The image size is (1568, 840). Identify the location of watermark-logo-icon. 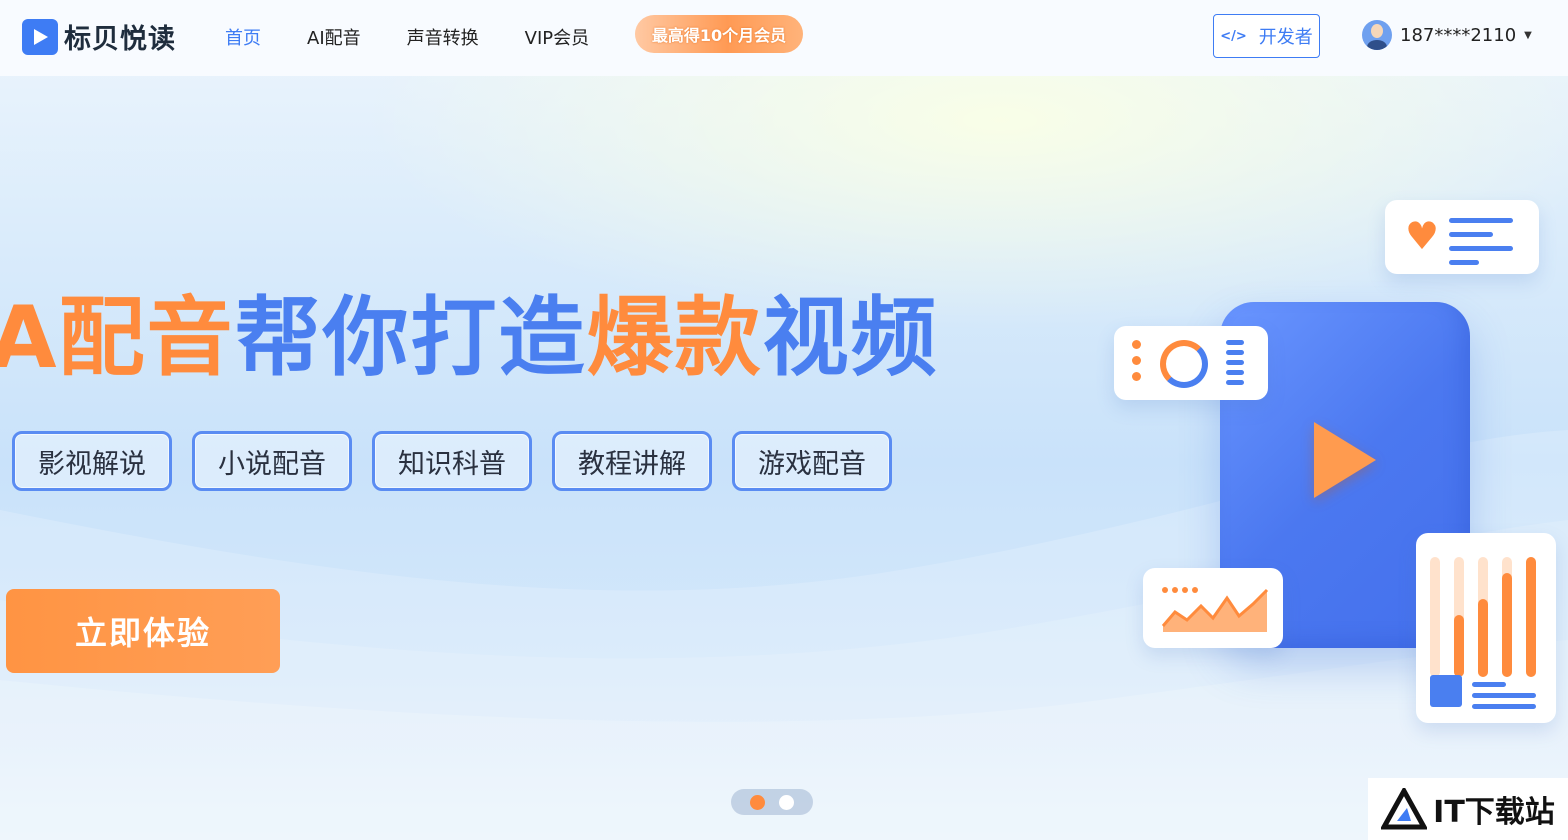
(1404, 809).